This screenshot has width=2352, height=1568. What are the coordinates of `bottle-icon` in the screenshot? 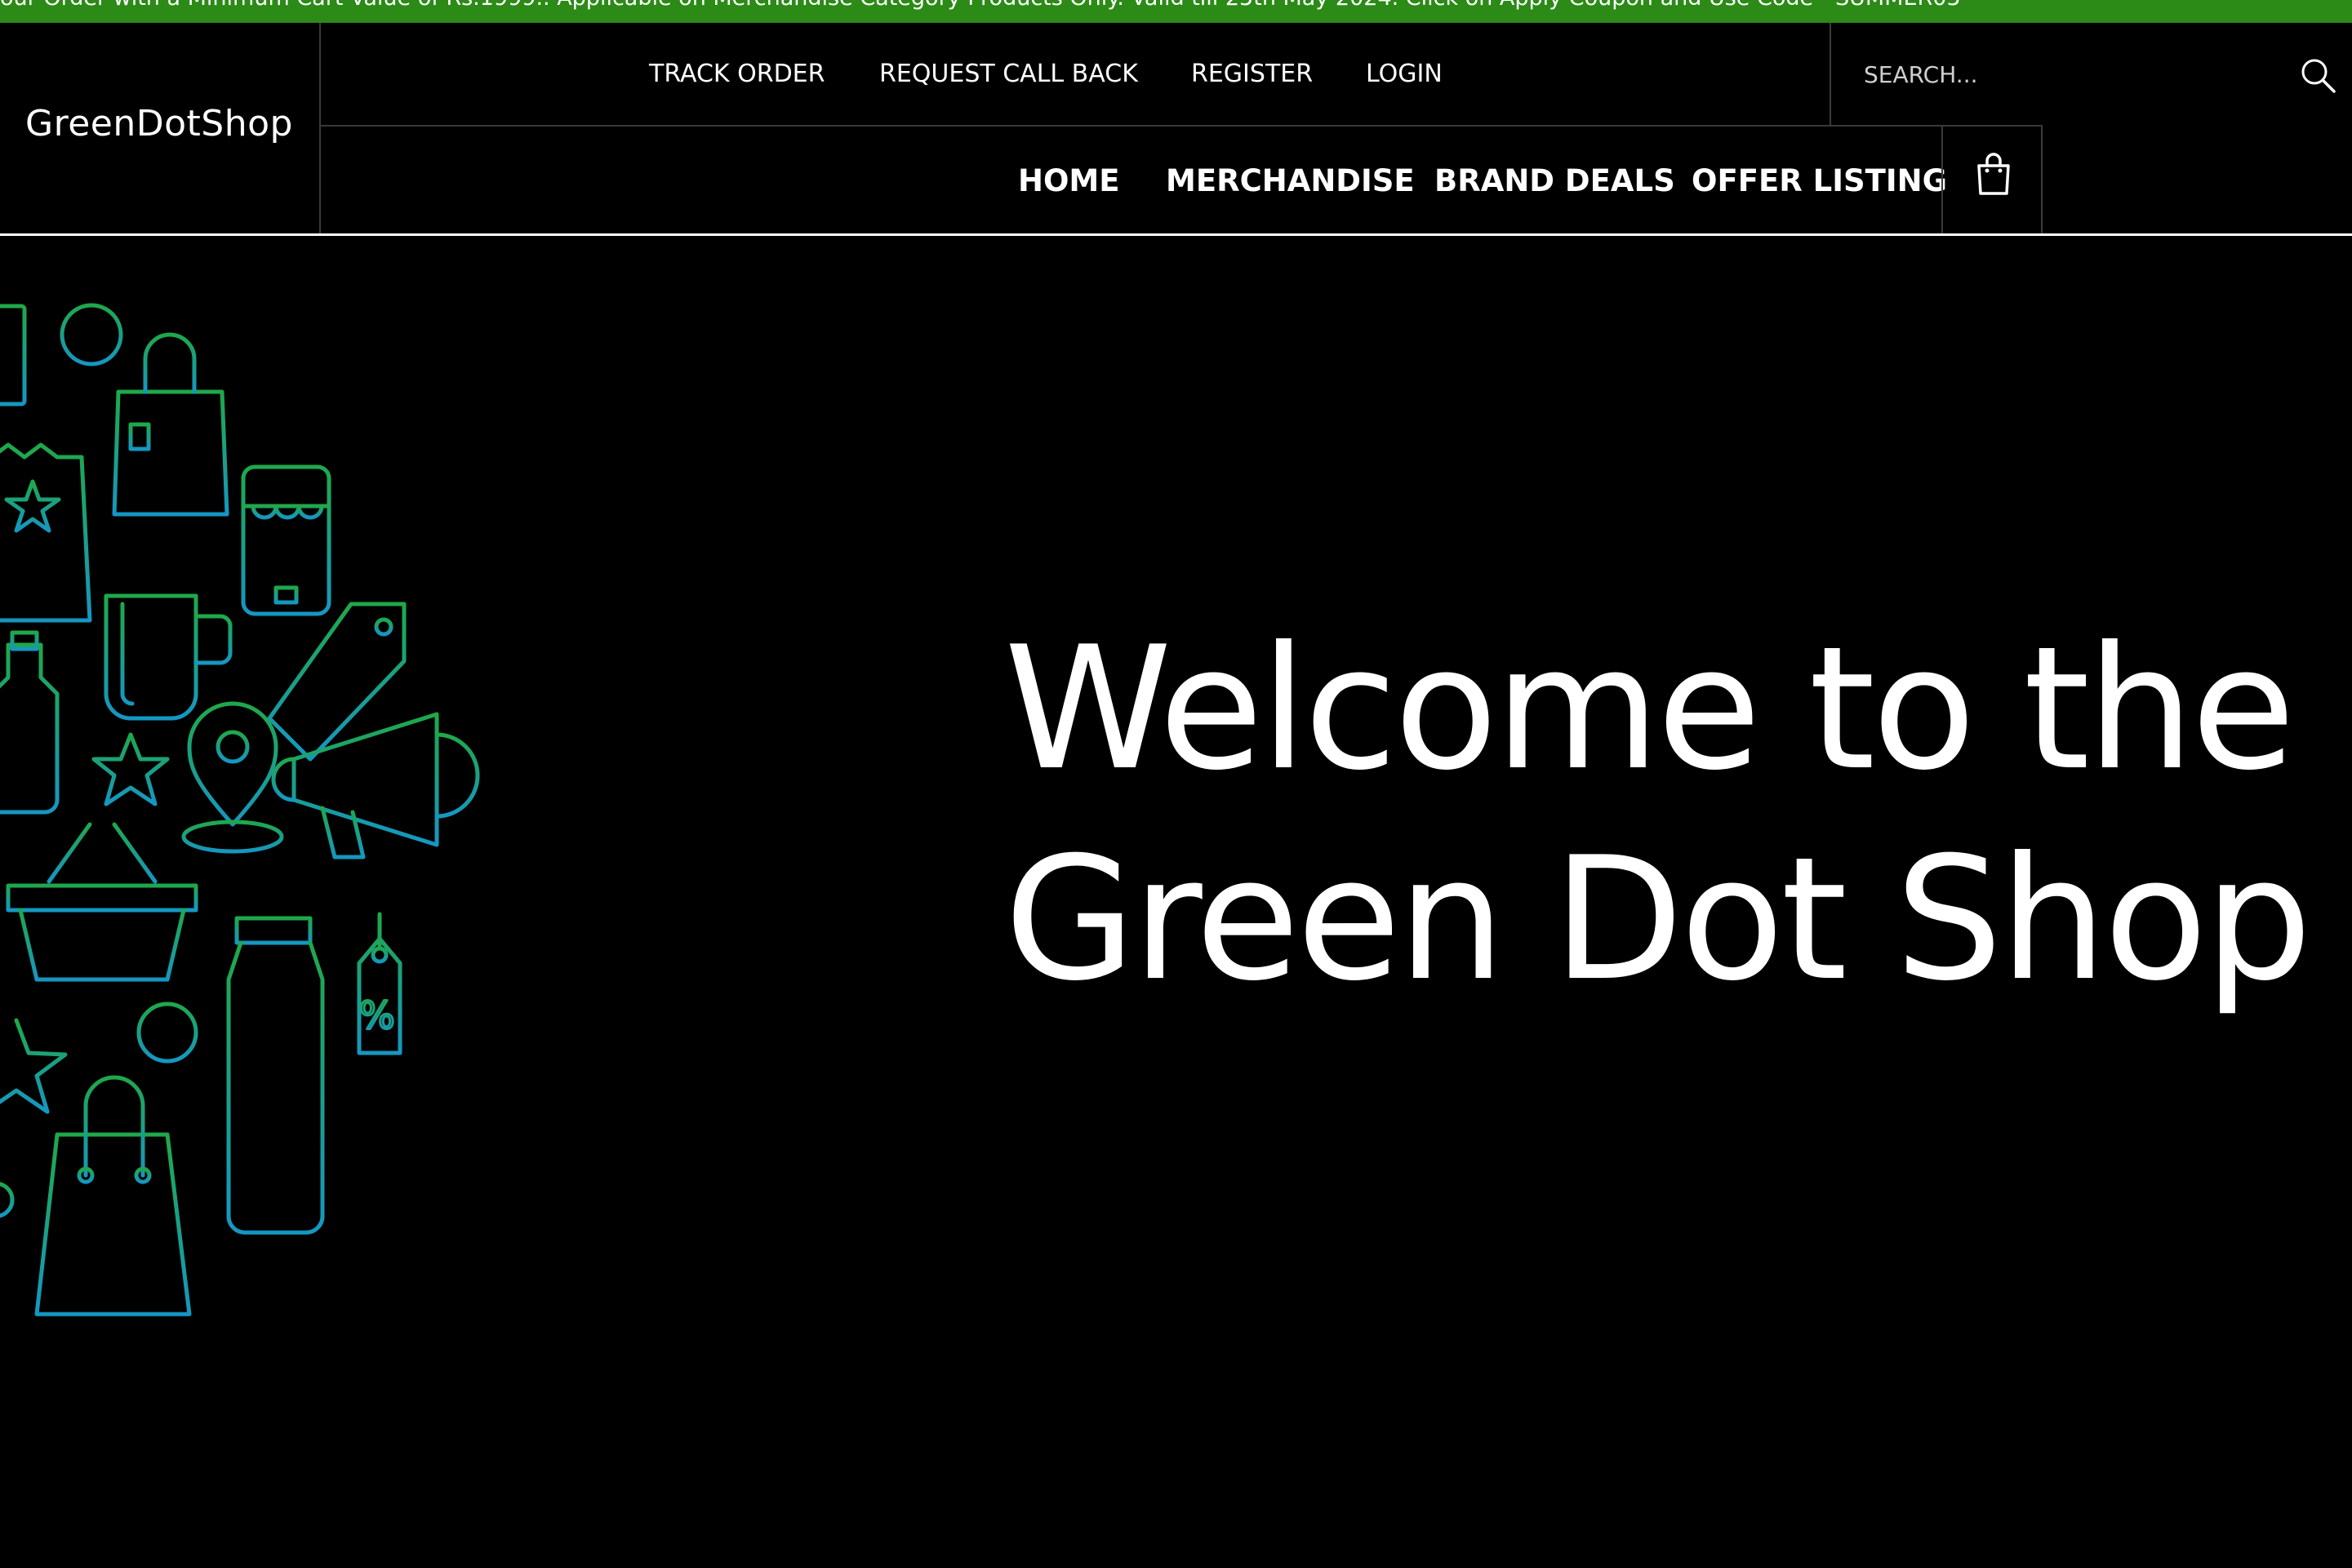 It's located at (30, 722).